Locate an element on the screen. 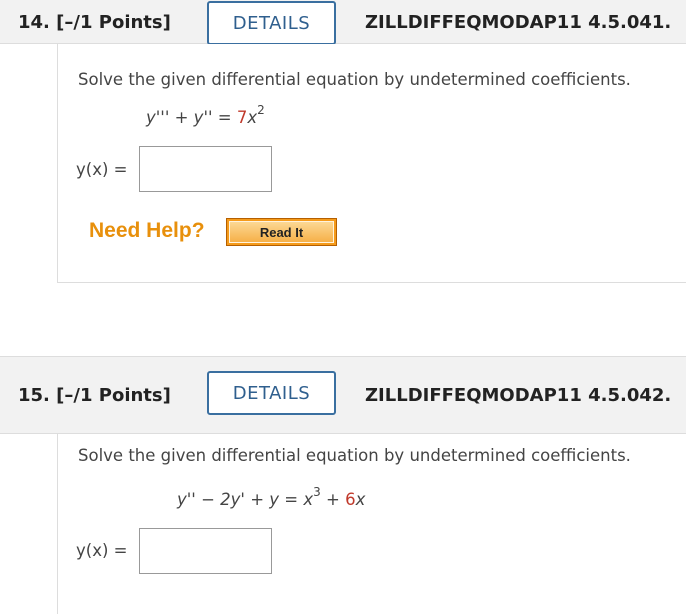  details-button-14: DETAILS is located at coordinates (271, 23).